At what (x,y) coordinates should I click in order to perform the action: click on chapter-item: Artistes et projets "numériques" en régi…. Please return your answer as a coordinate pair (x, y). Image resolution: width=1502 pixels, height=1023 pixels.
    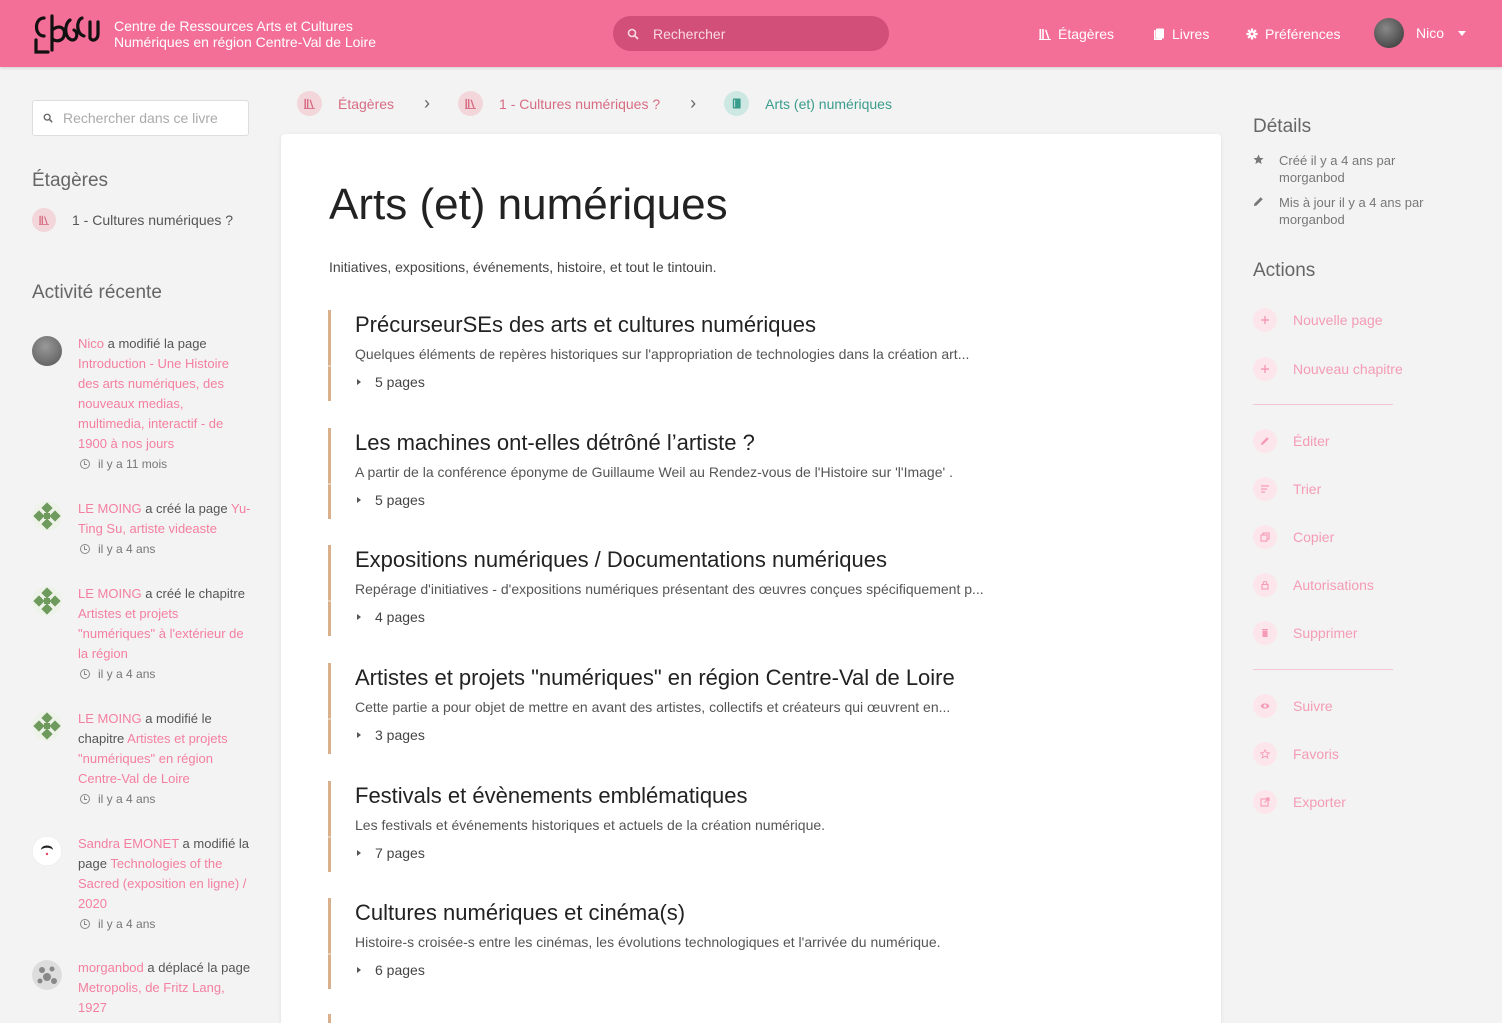
    Looking at the image, I should click on (758, 708).